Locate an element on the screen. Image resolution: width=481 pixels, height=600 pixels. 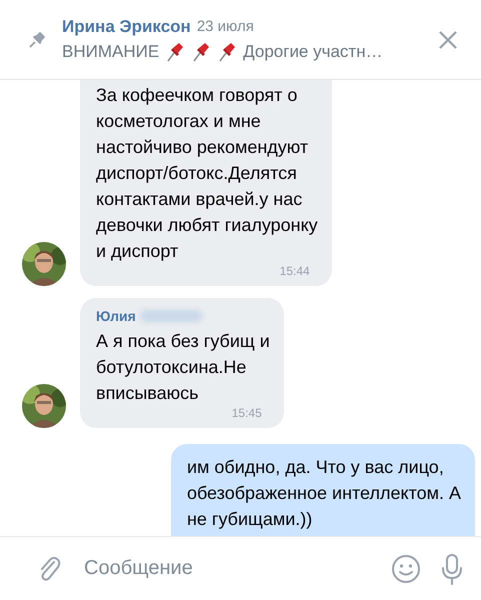
pinned-date: 23 июля is located at coordinates (225, 26).